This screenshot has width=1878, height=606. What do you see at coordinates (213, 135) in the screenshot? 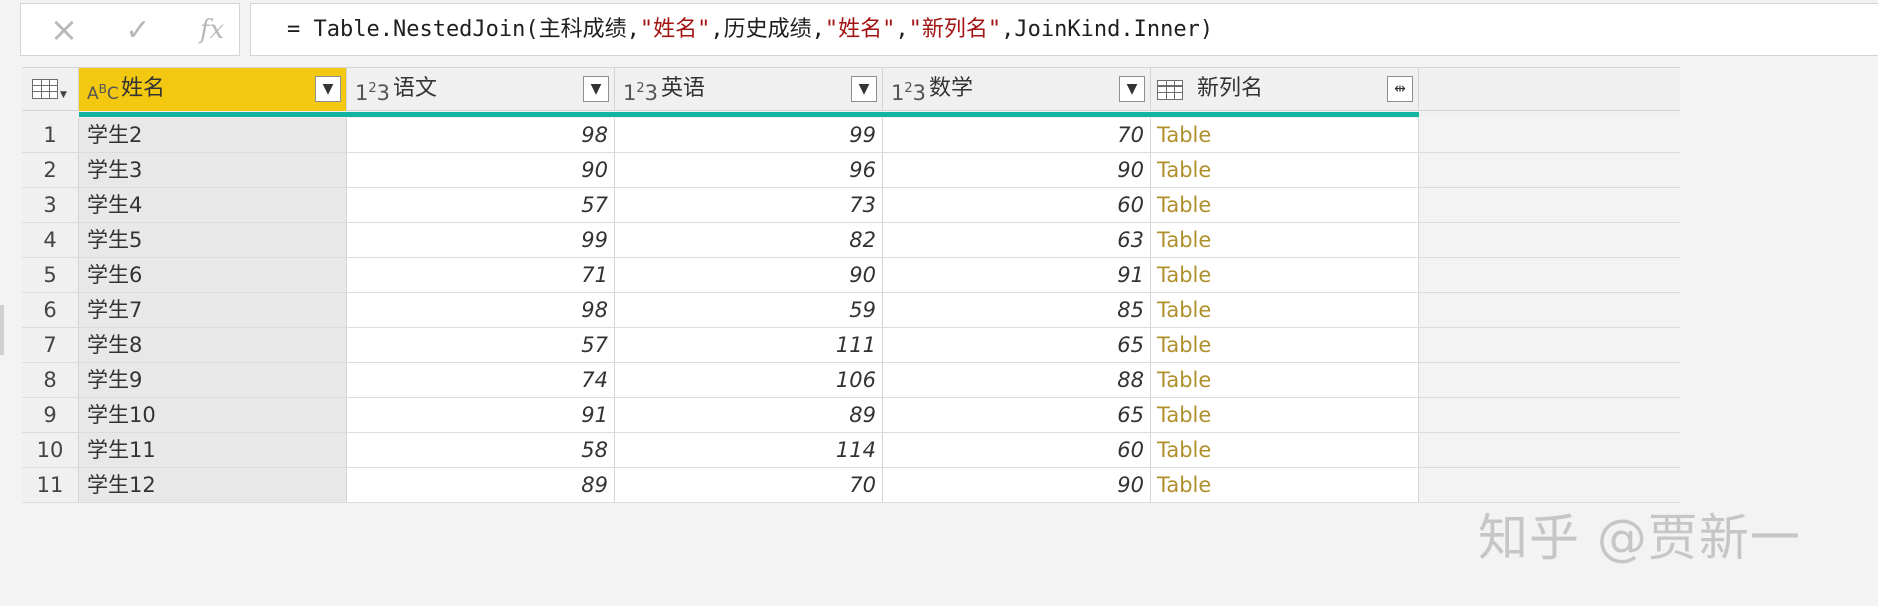
I see `cell-name: 学生2` at bounding box center [213, 135].